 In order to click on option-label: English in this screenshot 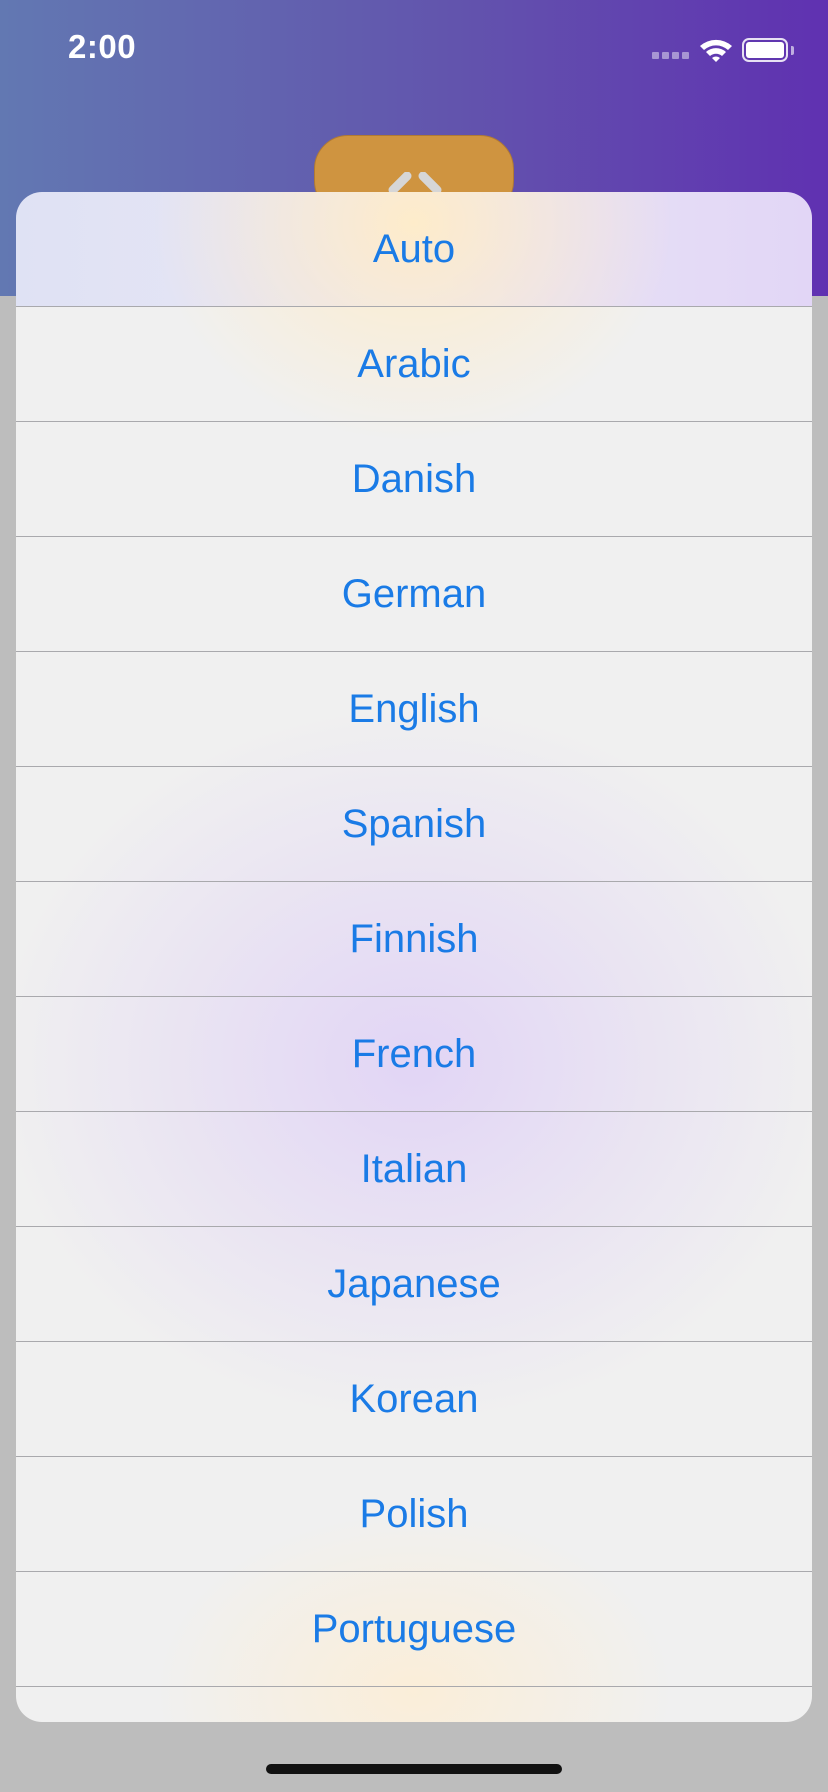, I will do `click(414, 708)`.